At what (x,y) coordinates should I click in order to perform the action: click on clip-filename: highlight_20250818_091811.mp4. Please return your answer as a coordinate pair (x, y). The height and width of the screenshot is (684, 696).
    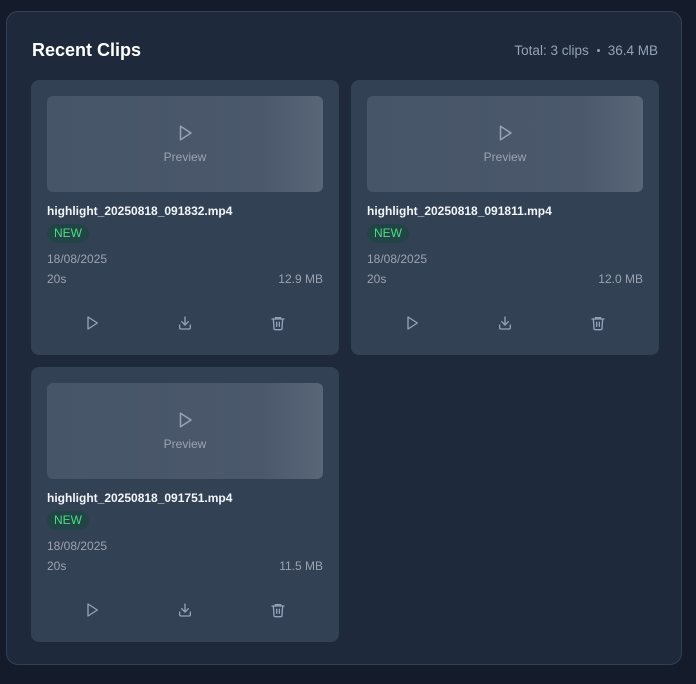
    Looking at the image, I should click on (459, 211).